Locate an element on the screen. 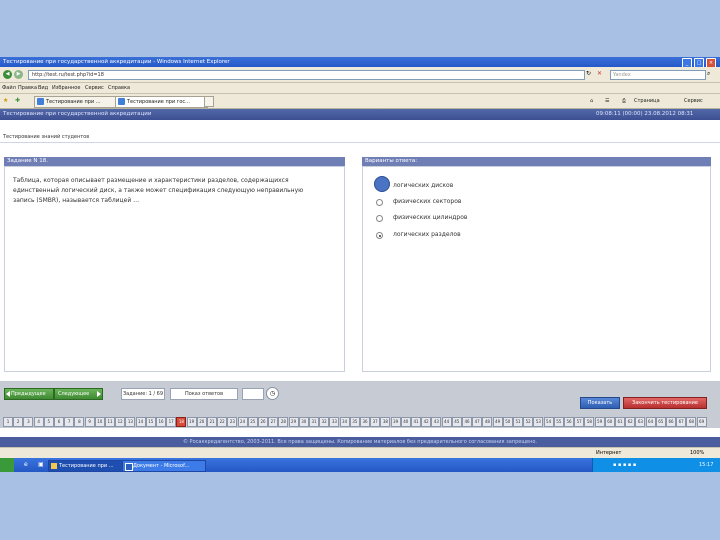 This screenshot has height=540, width=720. task-number-button: 45 is located at coordinates (456, 422).